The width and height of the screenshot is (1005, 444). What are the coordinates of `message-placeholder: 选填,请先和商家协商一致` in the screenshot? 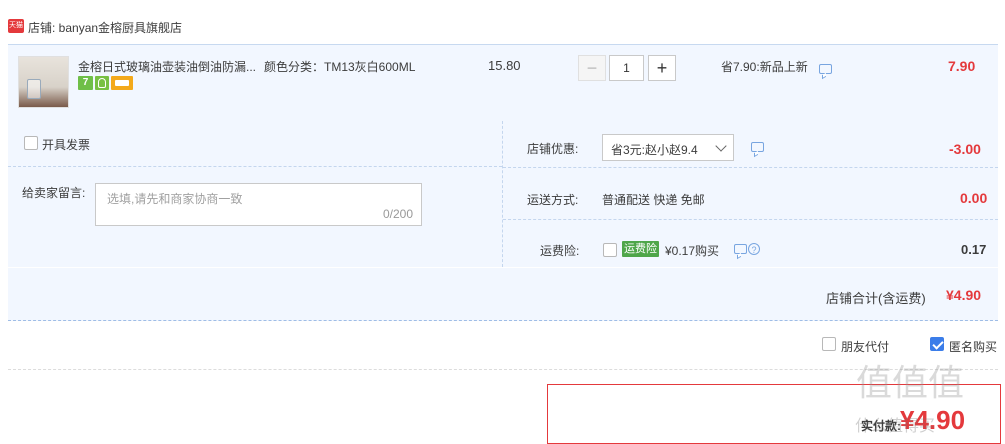 It's located at (175, 199).